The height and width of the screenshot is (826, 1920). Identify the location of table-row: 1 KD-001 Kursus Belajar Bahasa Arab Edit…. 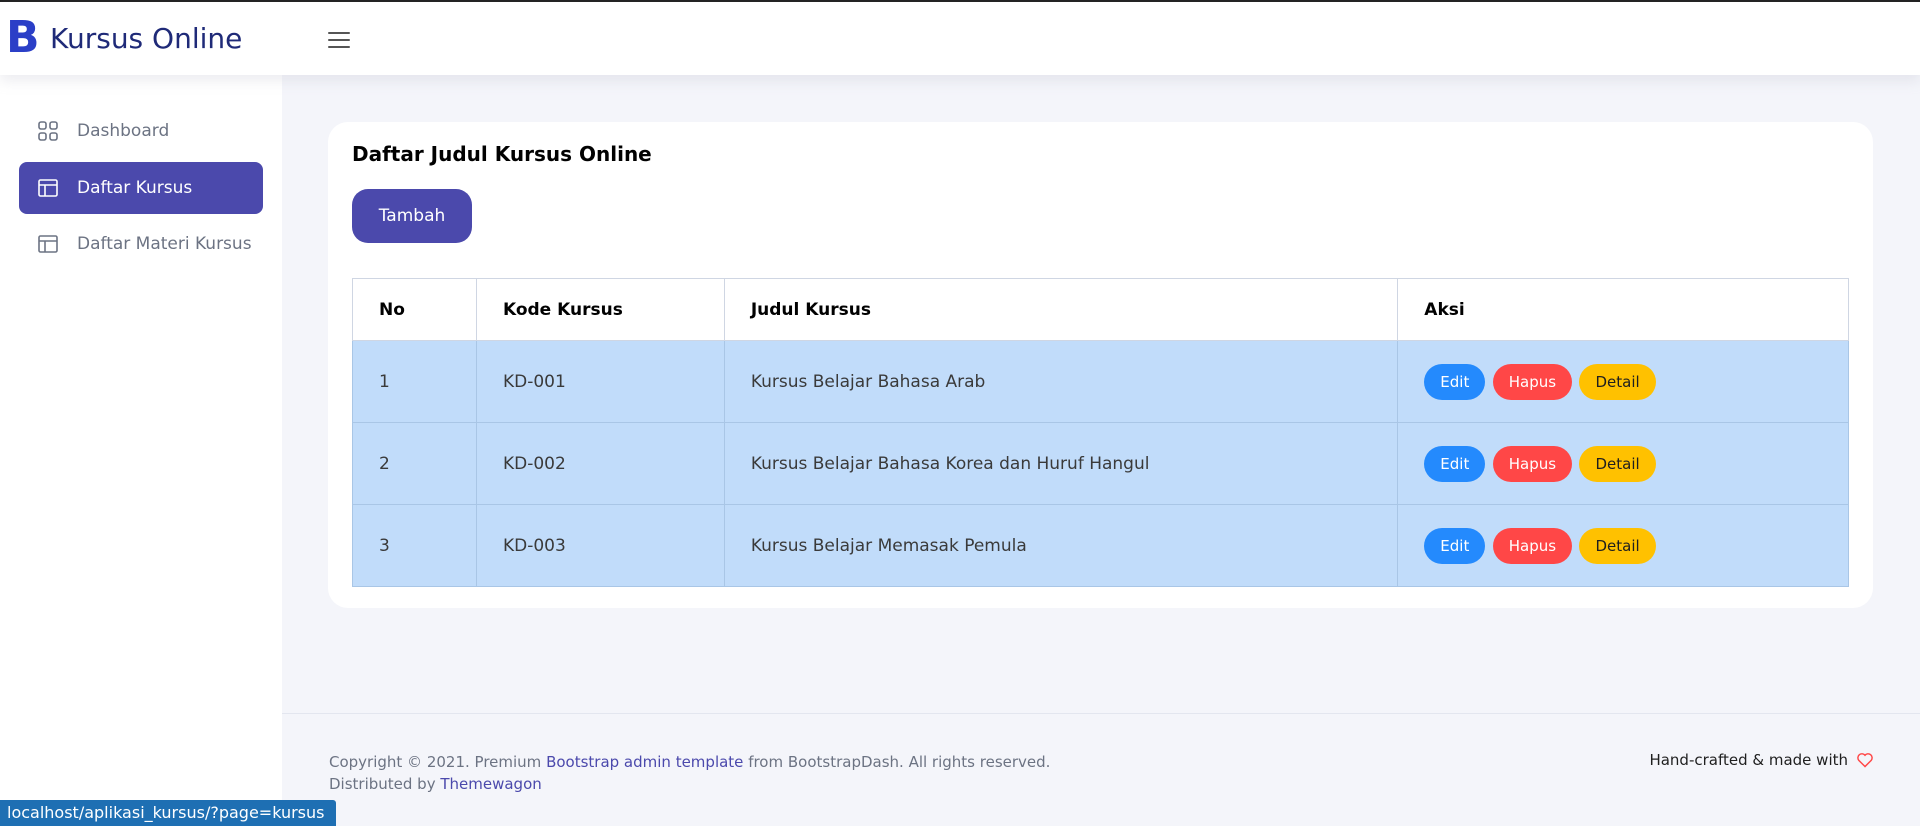
(1100, 381).